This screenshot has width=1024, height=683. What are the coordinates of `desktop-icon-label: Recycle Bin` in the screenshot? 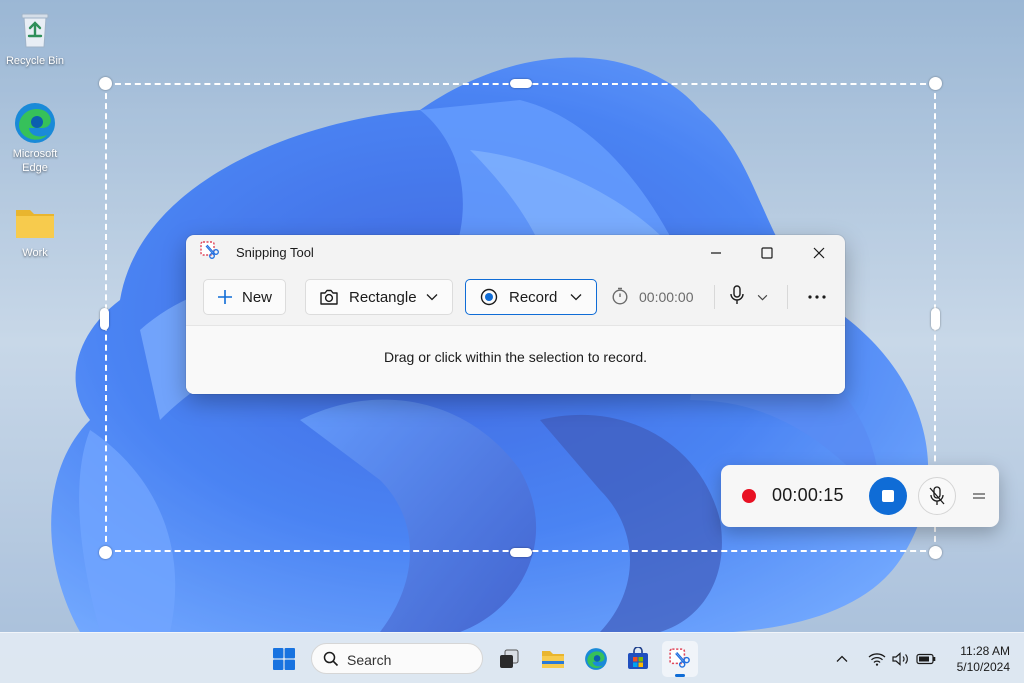 It's located at (35, 61).